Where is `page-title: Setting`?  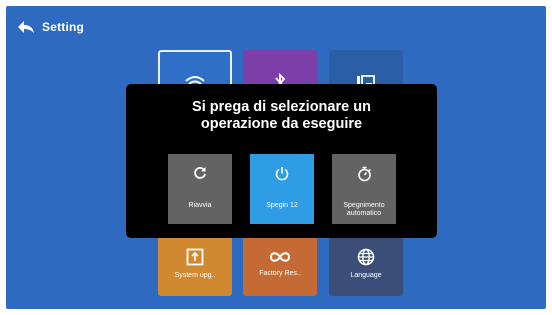 page-title: Setting is located at coordinates (63, 27).